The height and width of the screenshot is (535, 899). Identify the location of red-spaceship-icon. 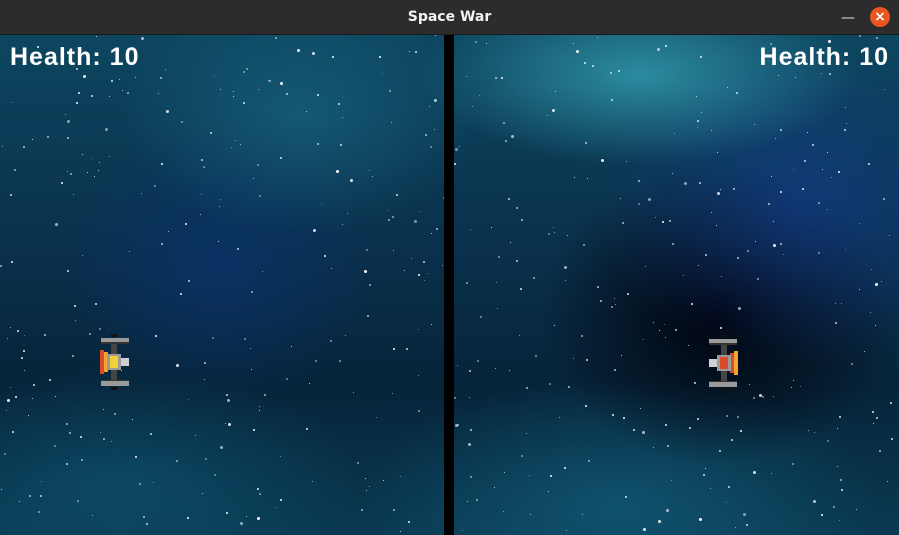
(723, 363).